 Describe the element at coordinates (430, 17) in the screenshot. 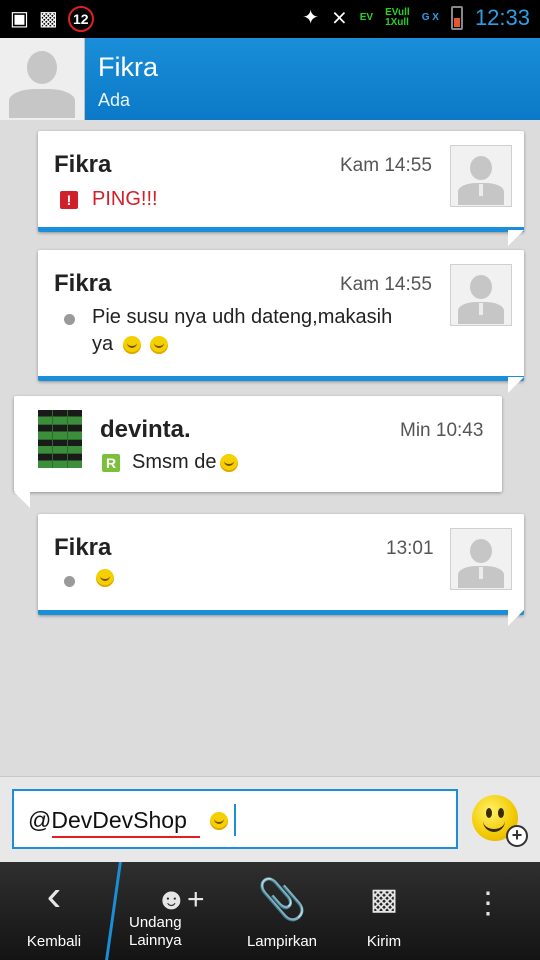

I see `data-indicator: G X` at that location.